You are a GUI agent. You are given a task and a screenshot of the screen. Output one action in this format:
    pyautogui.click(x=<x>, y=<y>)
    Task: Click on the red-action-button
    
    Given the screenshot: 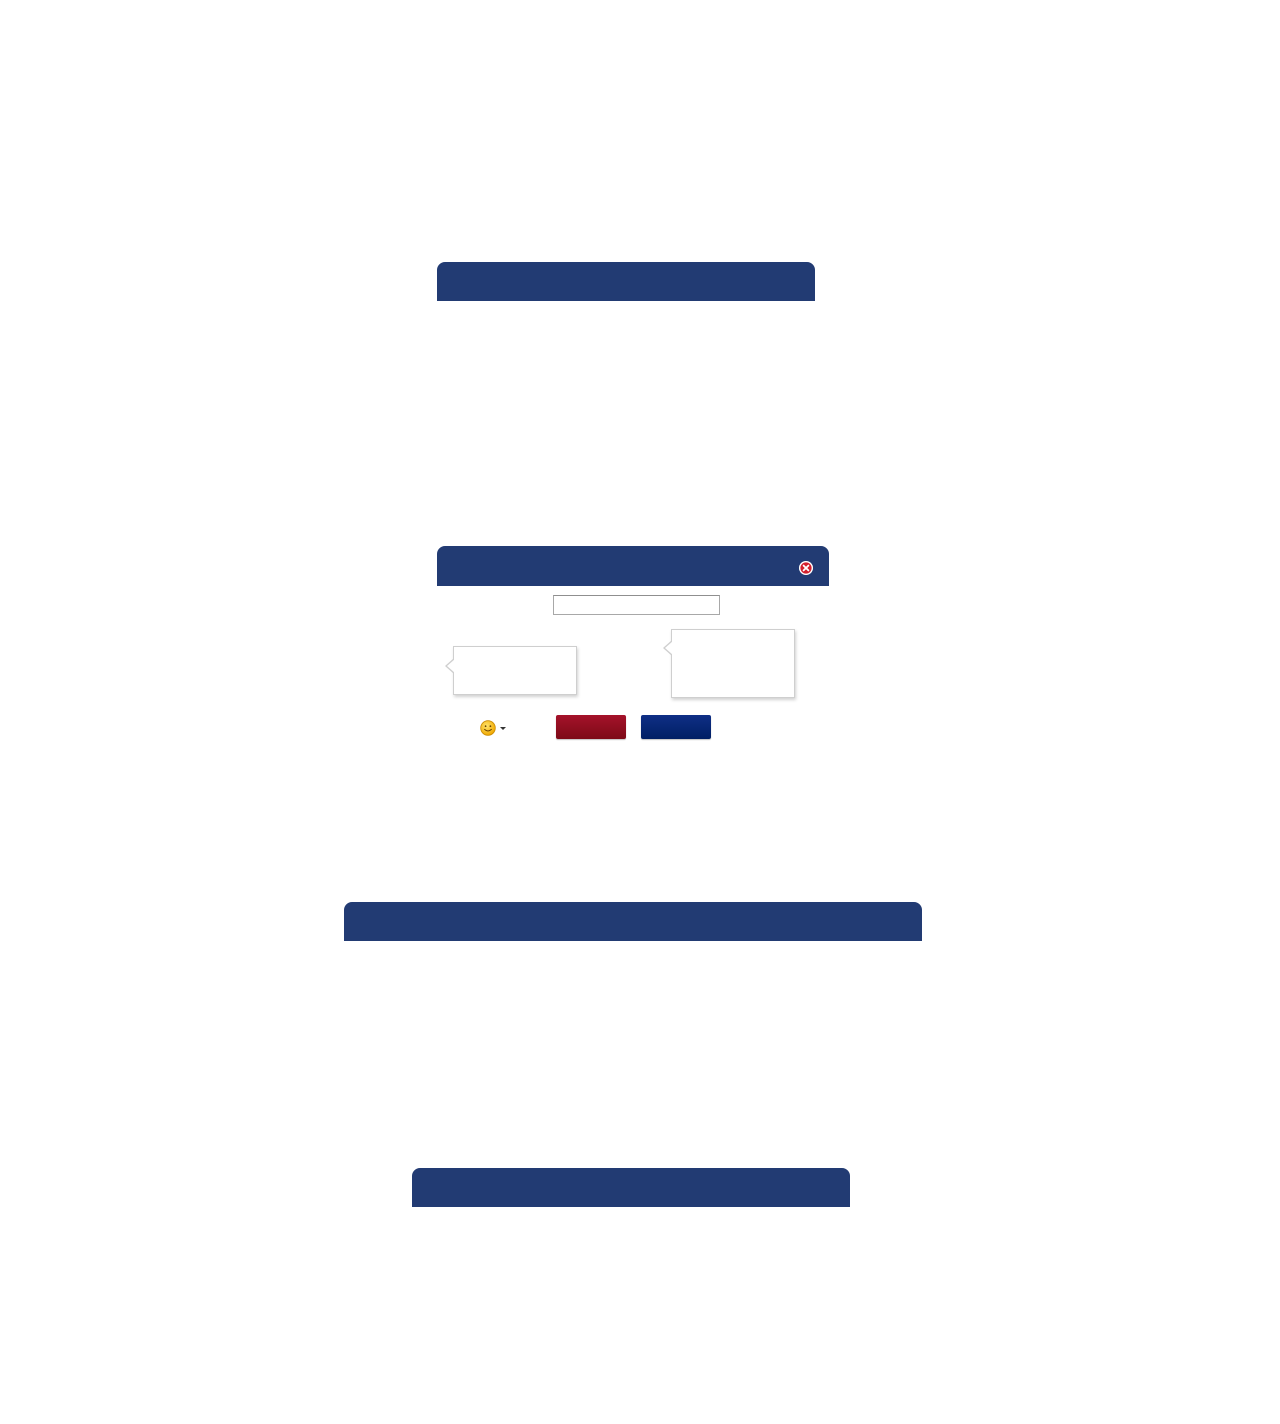 What is the action you would take?
    pyautogui.click(x=591, y=727)
    